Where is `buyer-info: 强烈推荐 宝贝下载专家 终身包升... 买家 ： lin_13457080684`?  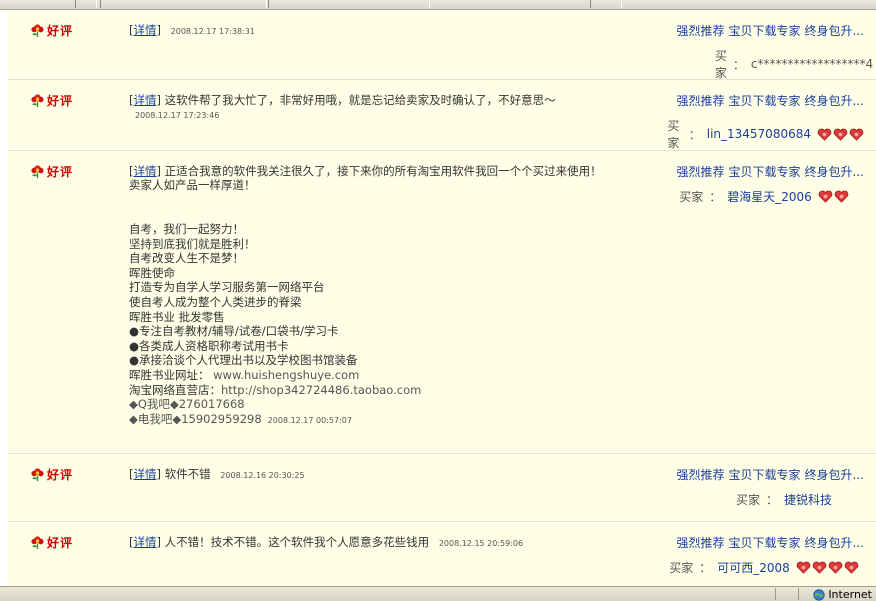 buyer-info: 强烈推荐 宝贝下载专家 终身包升... 买家 ： lin_13457080684 is located at coordinates (764, 121).